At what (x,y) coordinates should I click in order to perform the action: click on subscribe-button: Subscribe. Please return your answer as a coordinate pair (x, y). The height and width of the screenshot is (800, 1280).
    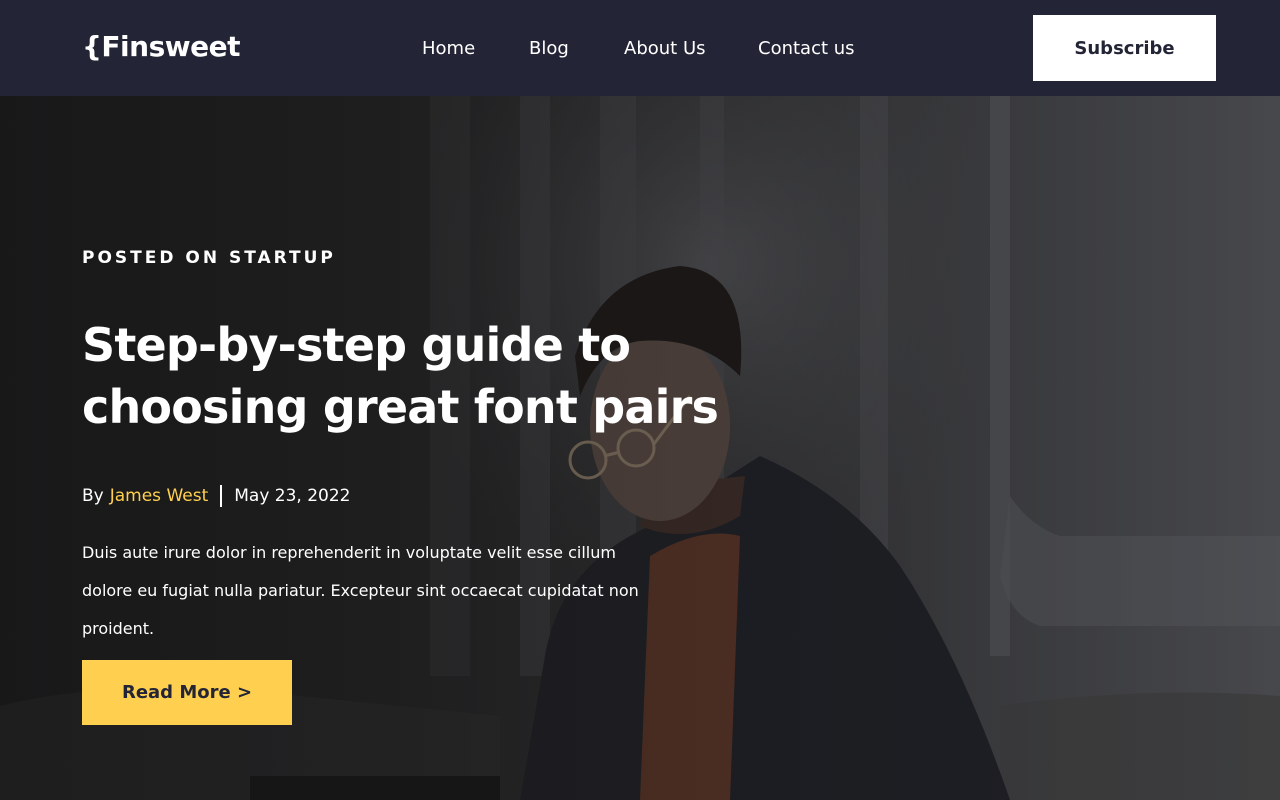
    Looking at the image, I should click on (1124, 48).